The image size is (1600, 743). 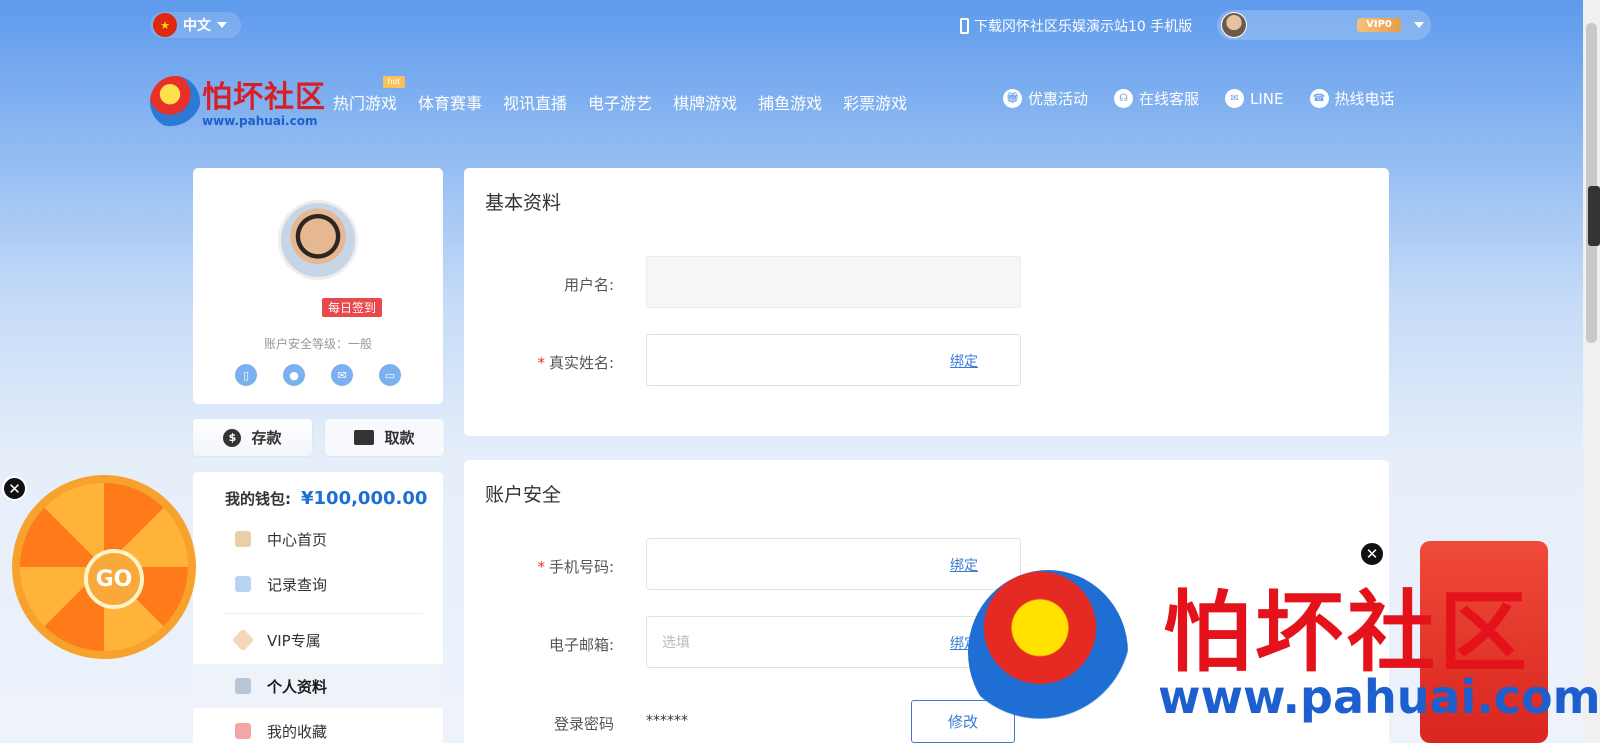 What do you see at coordinates (833, 282) in the screenshot?
I see `username-field` at bounding box center [833, 282].